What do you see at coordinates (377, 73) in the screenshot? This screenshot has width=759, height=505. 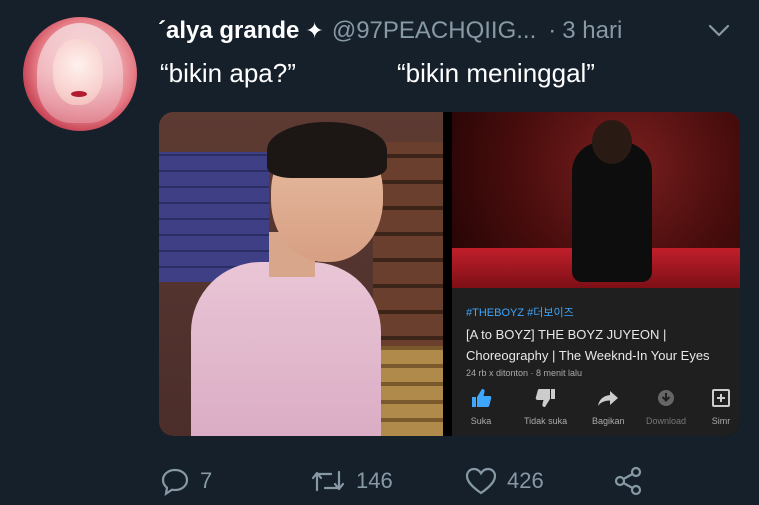 I see `tweet-text: “bikin apa?” “bikin meninggal”` at bounding box center [377, 73].